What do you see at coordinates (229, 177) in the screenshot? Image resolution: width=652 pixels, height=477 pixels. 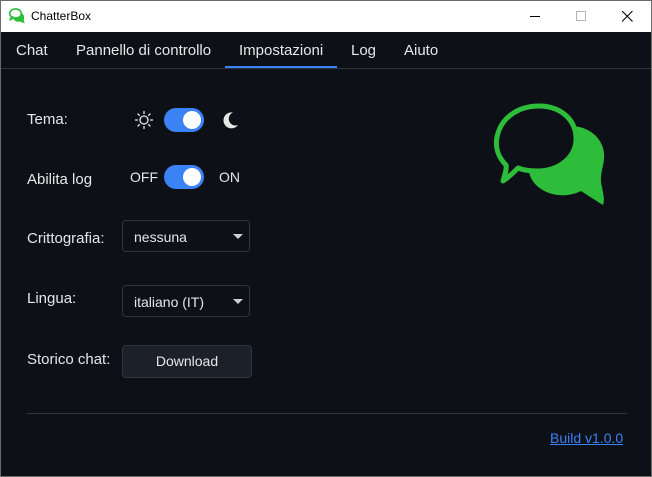 I see `logging-on-label: ON` at bounding box center [229, 177].